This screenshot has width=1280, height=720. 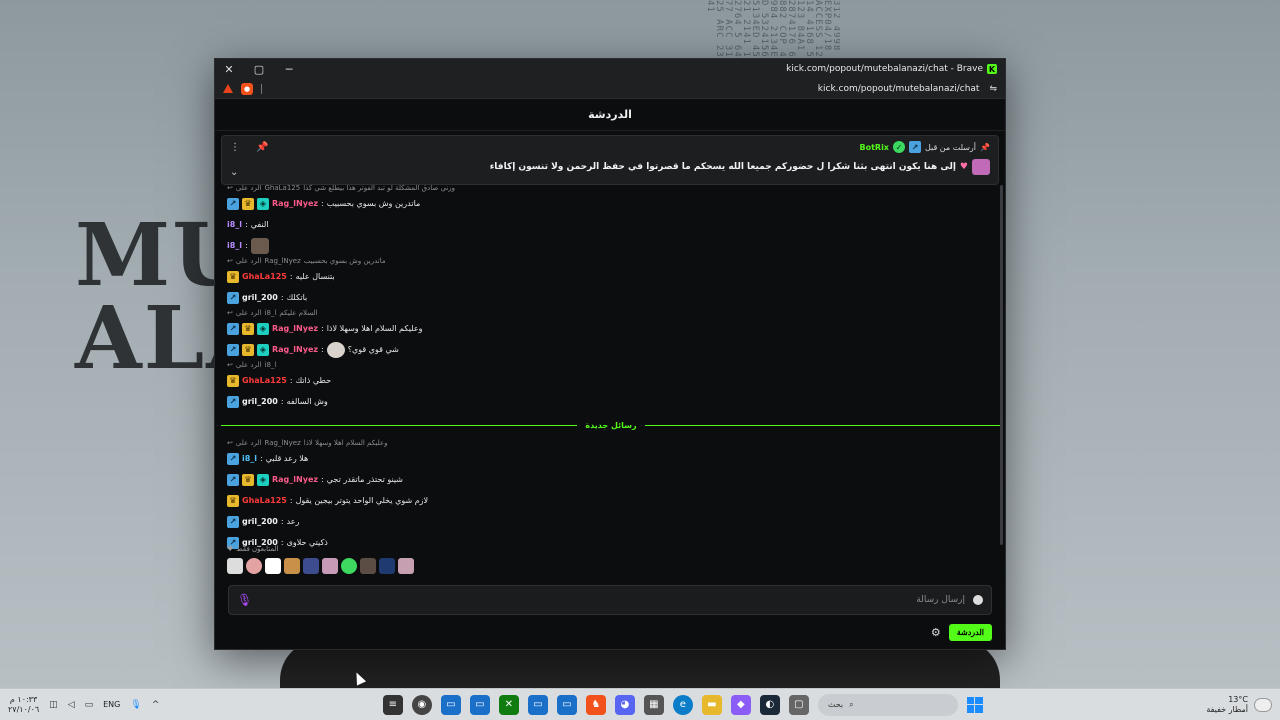 What do you see at coordinates (970, 632) in the screenshot?
I see `chat-send-button: الدردشة` at bounding box center [970, 632].